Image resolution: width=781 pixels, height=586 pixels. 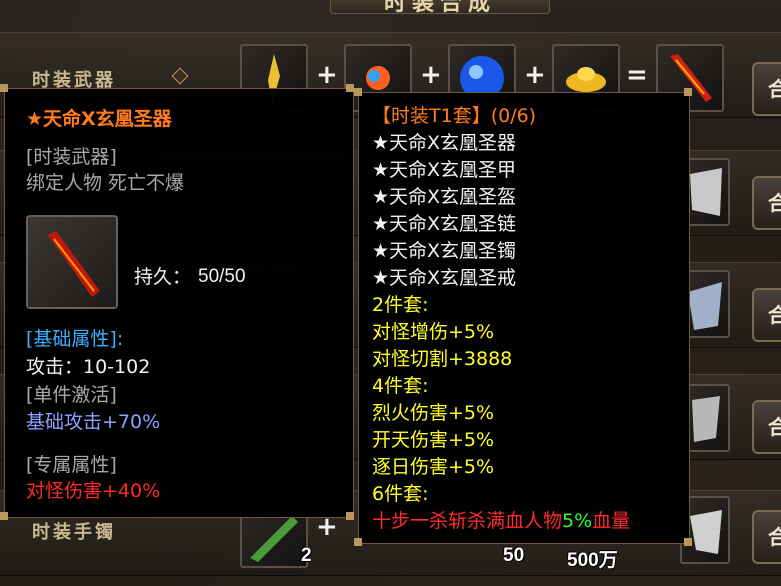 I want to click on tier6-bonus: 十步一杀斩杀满血人物5%血量, so click(x=501, y=521).